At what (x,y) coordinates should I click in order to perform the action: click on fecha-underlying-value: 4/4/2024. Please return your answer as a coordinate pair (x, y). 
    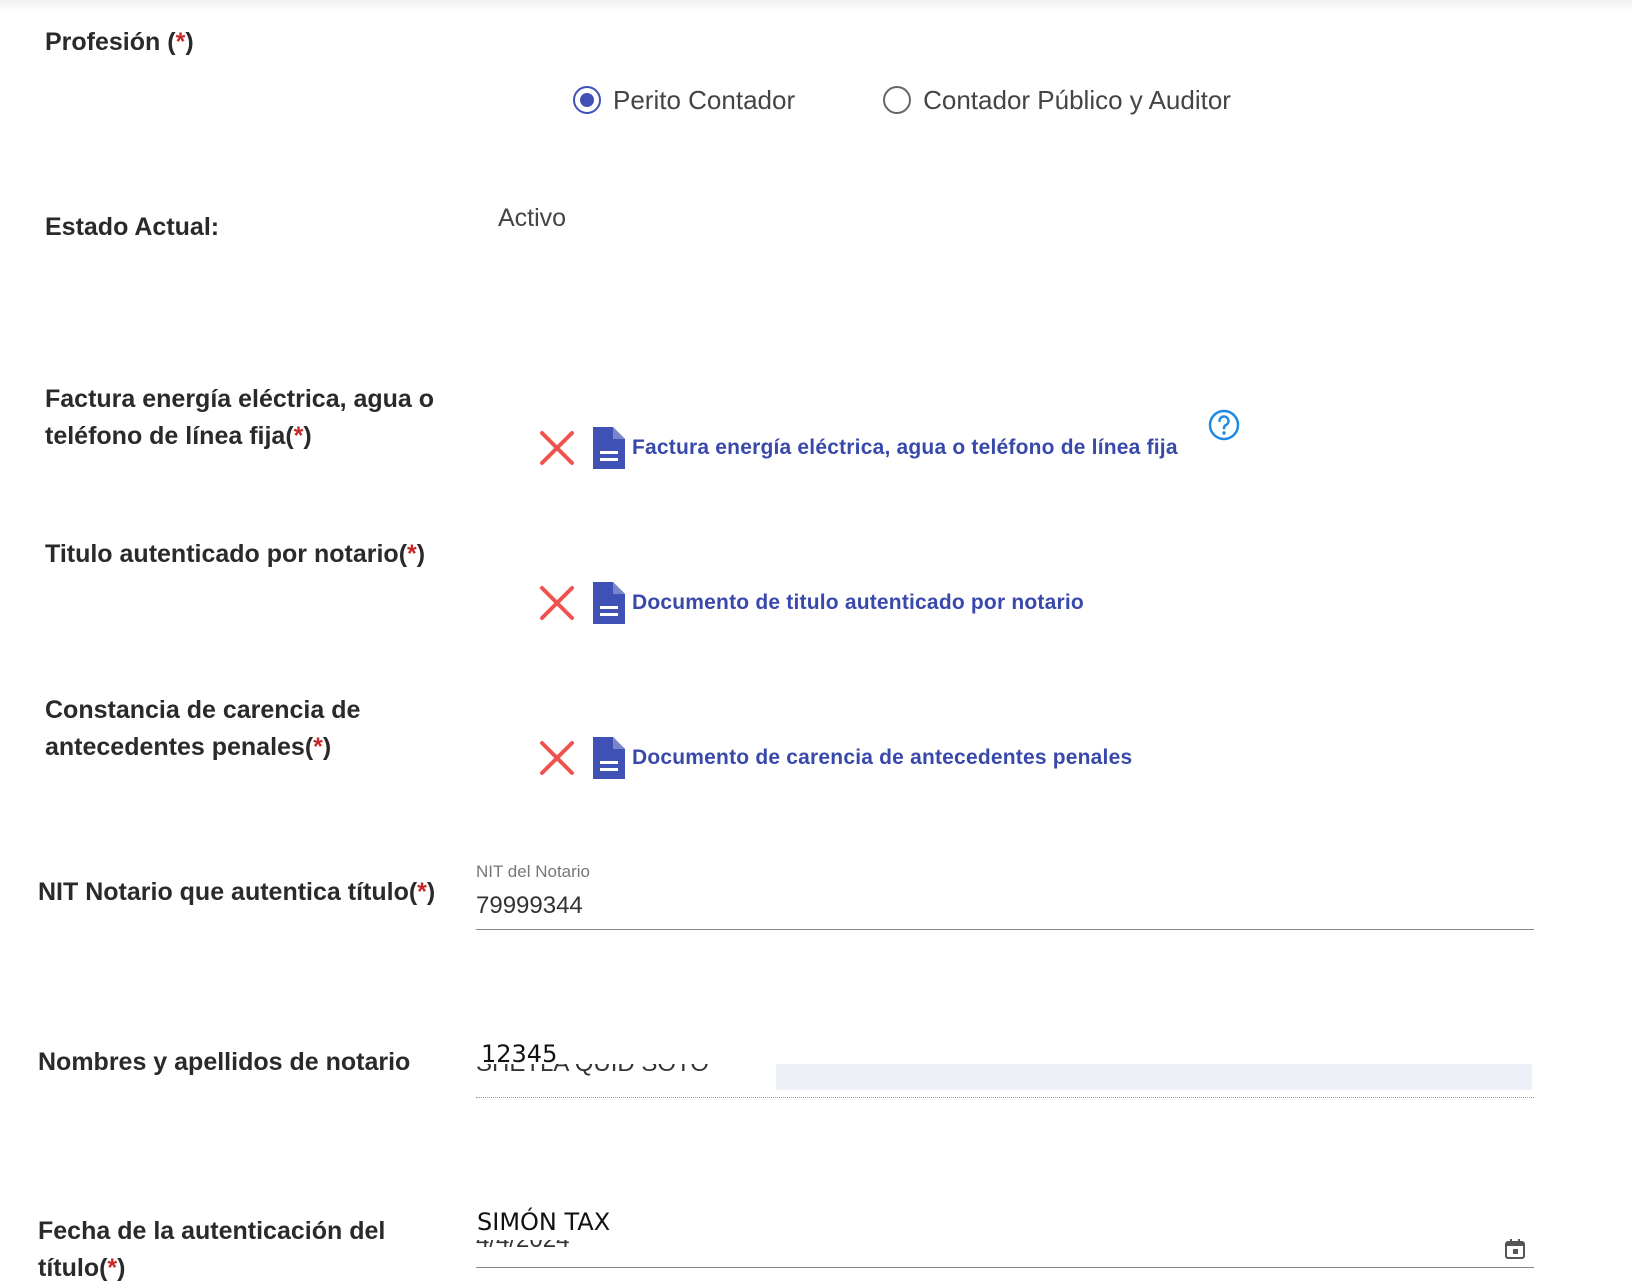
    Looking at the image, I should click on (576, 1249).